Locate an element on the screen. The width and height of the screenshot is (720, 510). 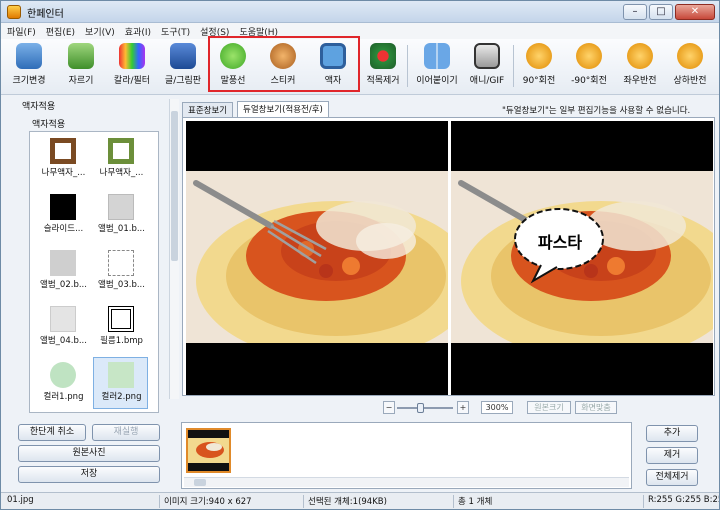
frame-item-selected: 컬러2.png is located at coordinates (120, 383).